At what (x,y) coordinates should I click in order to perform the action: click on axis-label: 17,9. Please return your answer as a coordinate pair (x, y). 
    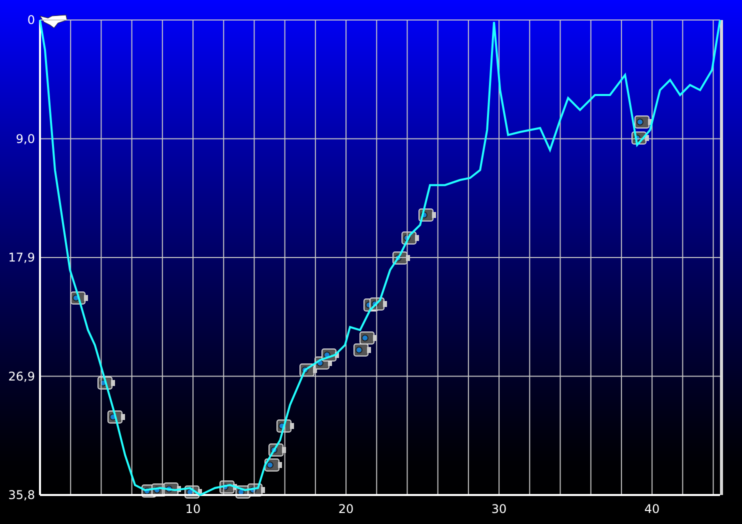
    Looking at the image, I should click on (21, 257).